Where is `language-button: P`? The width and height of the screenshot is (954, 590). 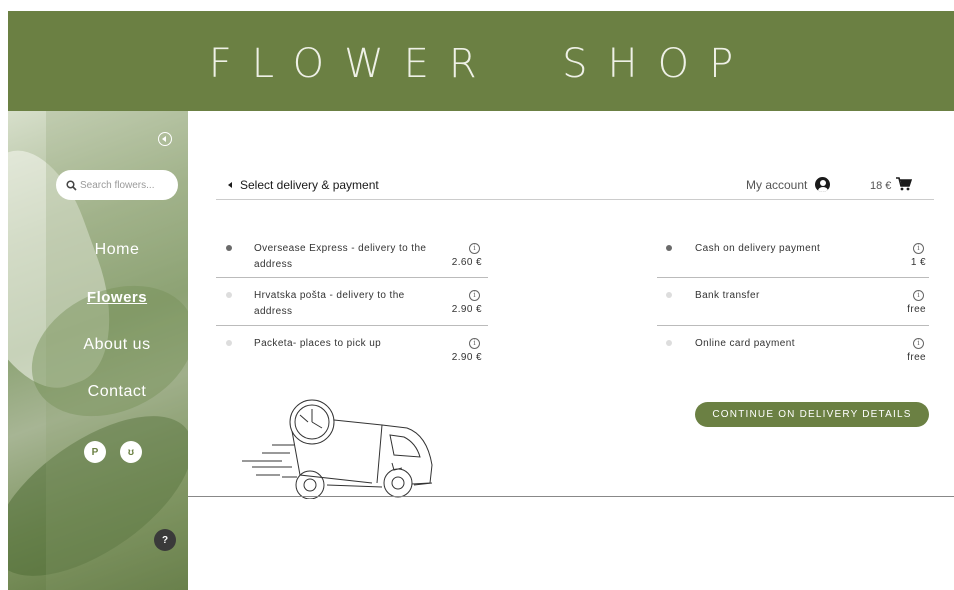 language-button: P is located at coordinates (95, 452).